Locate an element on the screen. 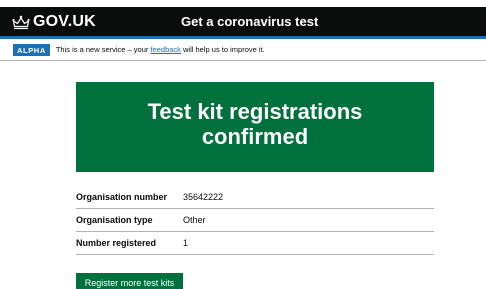  register-more-button: Register more test kits is located at coordinates (129, 281).